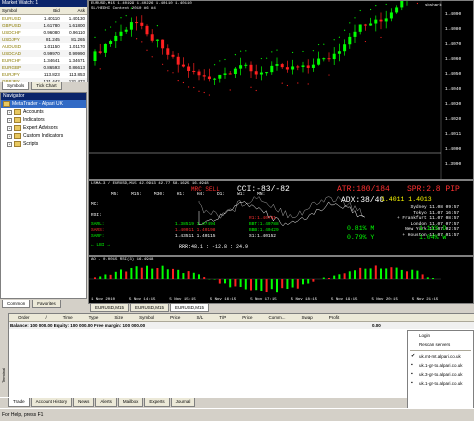  Describe the element at coordinates (334, 317) in the screenshot. I see `terminal-column: Profit` at that location.